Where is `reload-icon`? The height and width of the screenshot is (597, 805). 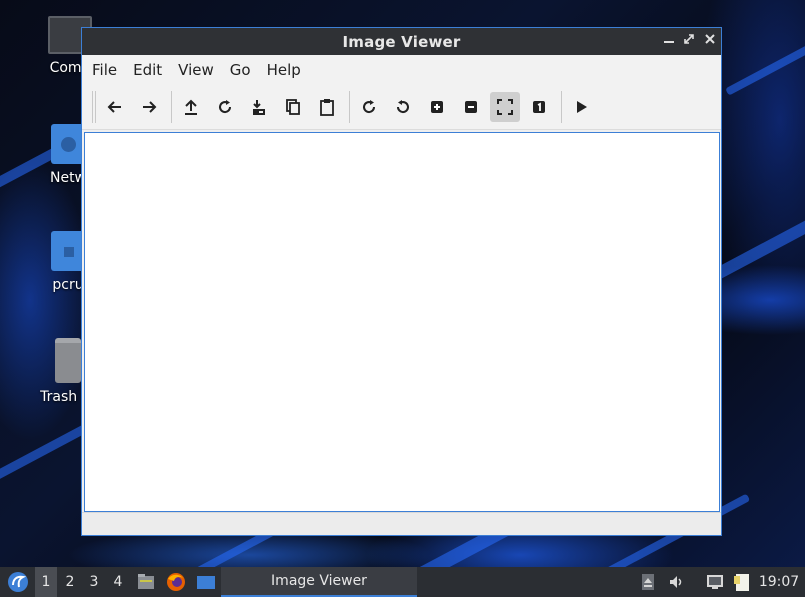
reload-icon is located at coordinates (225, 107).